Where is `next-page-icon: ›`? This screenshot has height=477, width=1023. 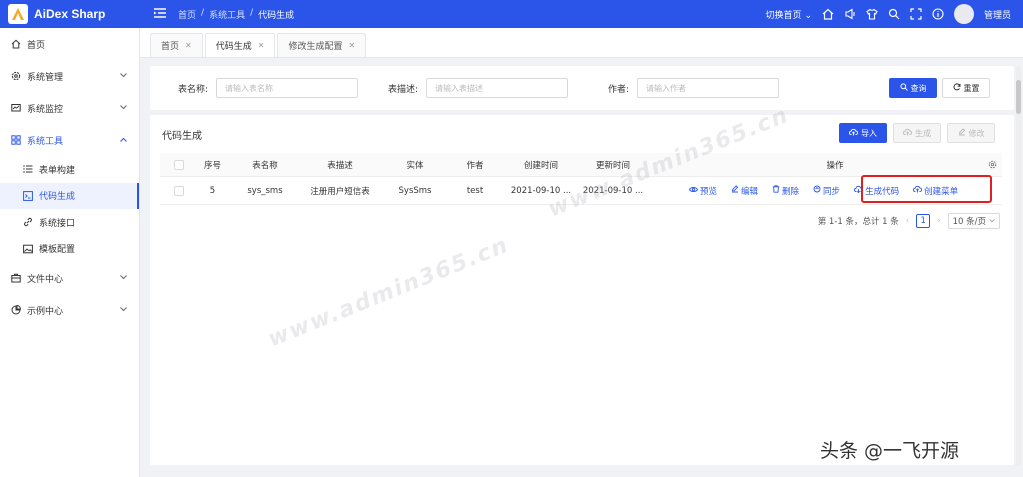
next-page-icon: › is located at coordinates (938, 221).